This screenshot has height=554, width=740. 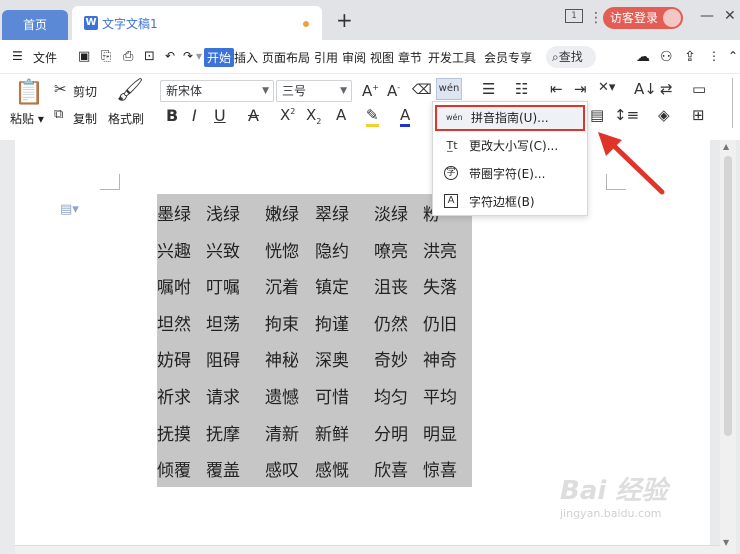 I want to click on cut-icon: ✂, so click(x=60, y=89).